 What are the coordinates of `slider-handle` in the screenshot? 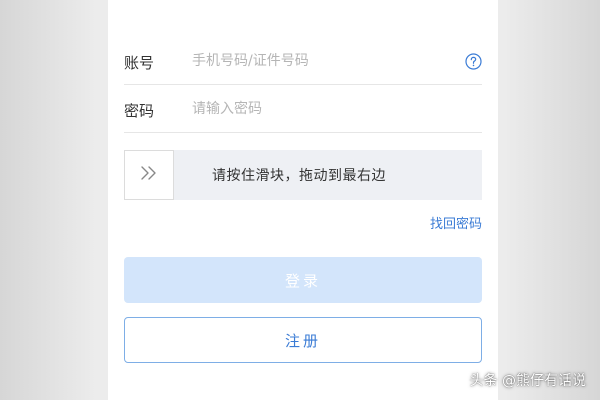 It's located at (149, 175).